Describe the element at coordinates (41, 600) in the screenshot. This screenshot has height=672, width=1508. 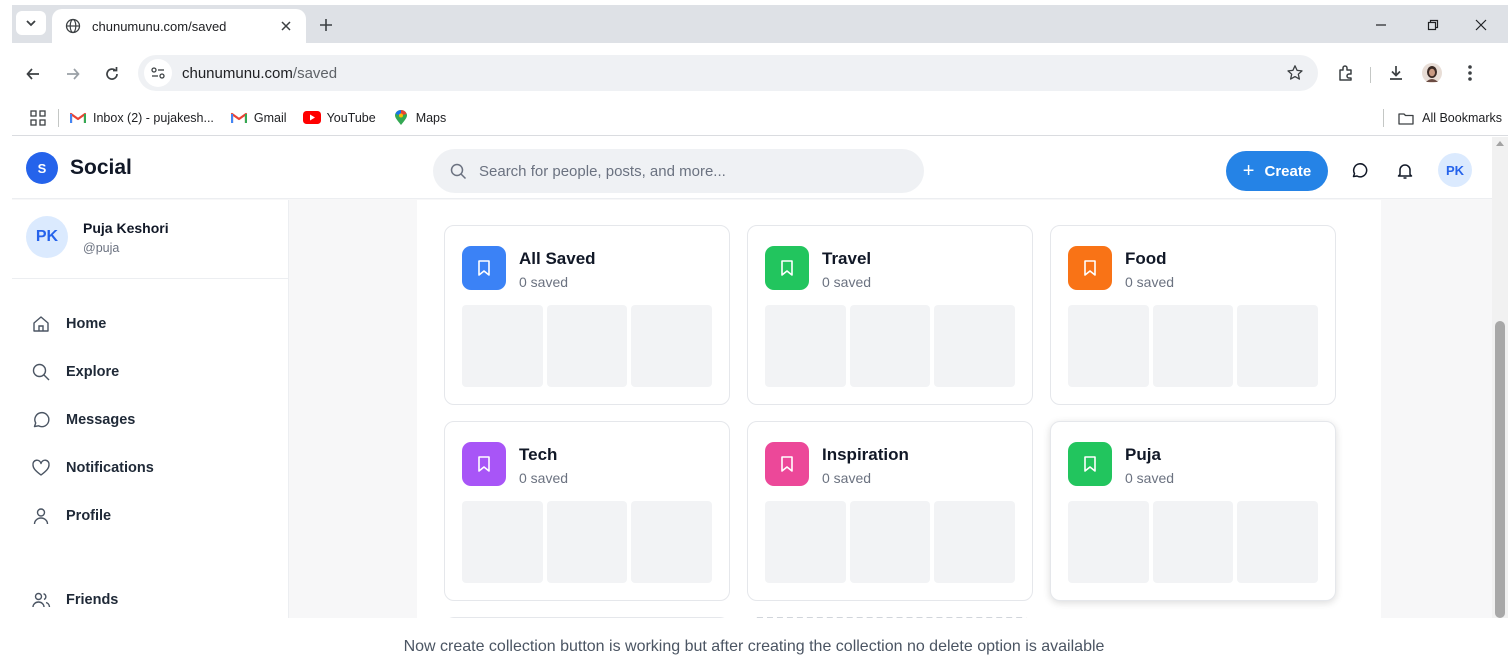
I see `users-icon` at that location.